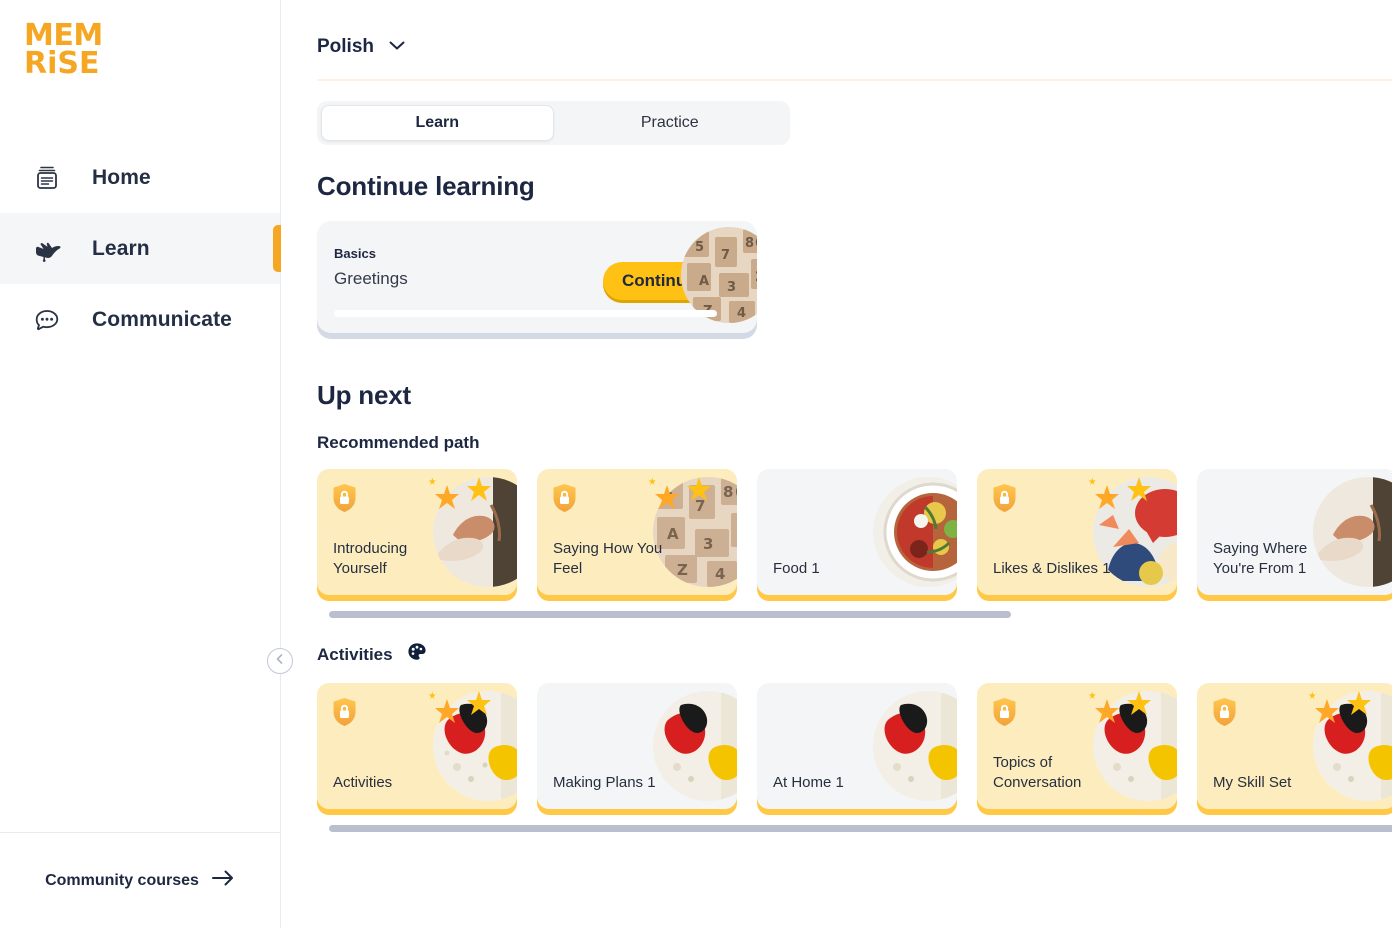 The image size is (1392, 928). Describe the element at coordinates (637, 532) in the screenshot. I see `course-card: 869 75 23 AZ4` at that location.